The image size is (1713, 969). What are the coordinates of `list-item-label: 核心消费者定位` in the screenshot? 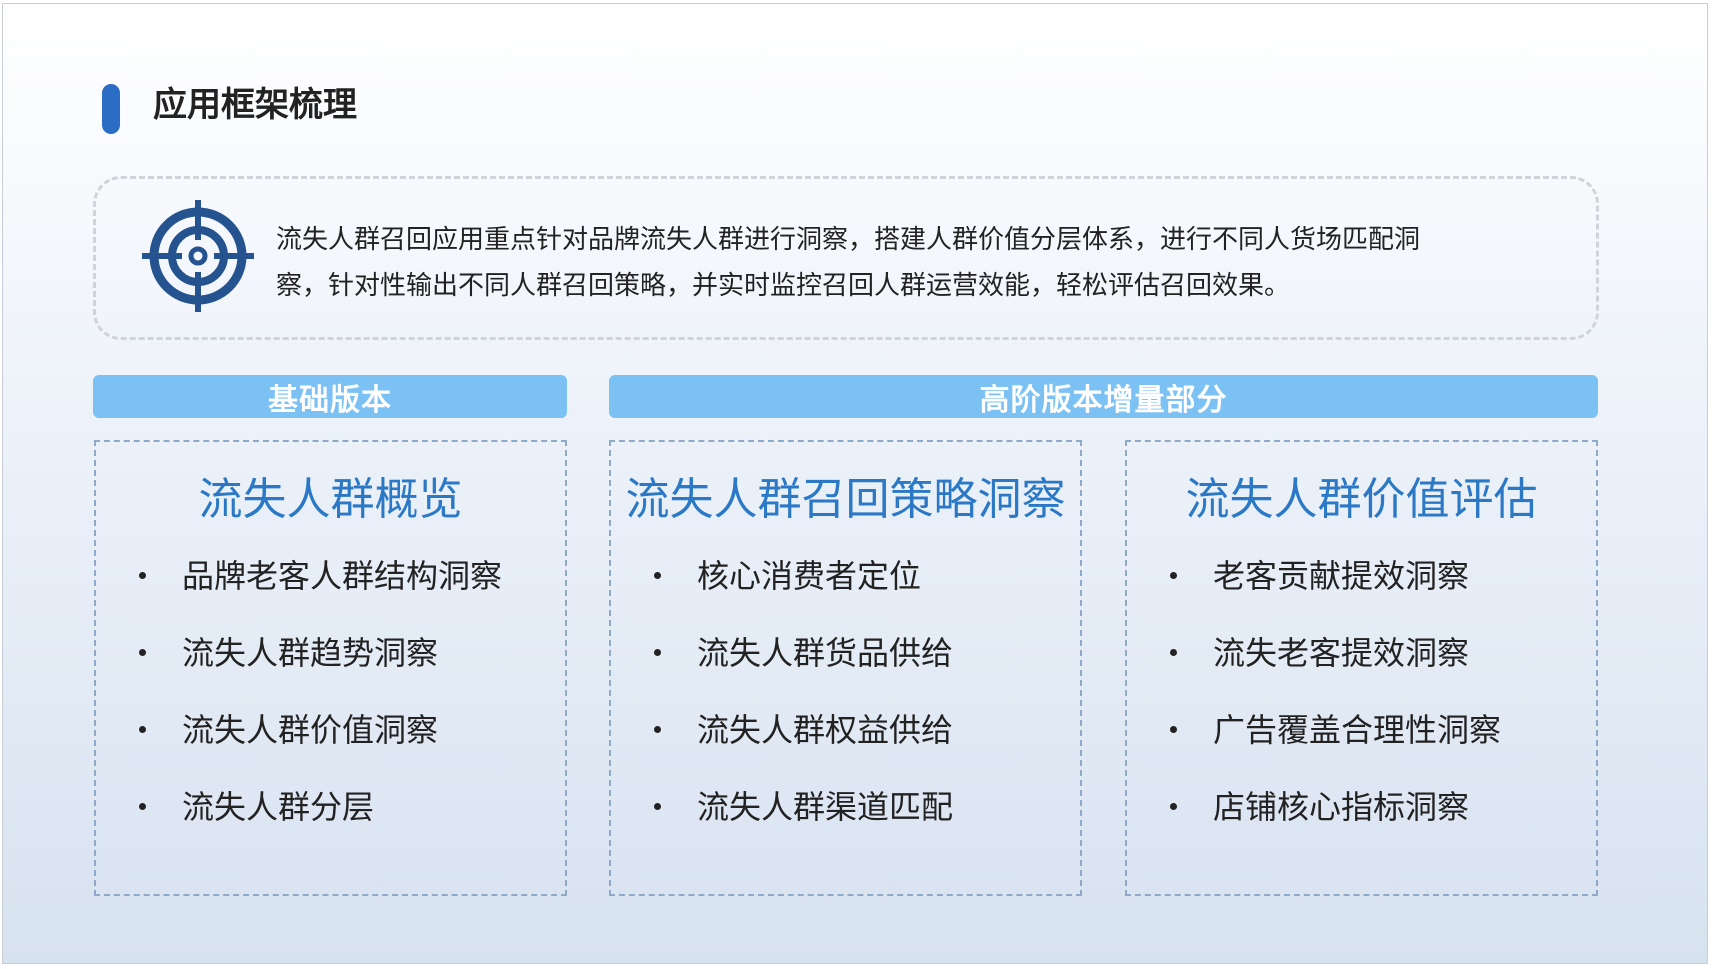 It's located at (809, 576).